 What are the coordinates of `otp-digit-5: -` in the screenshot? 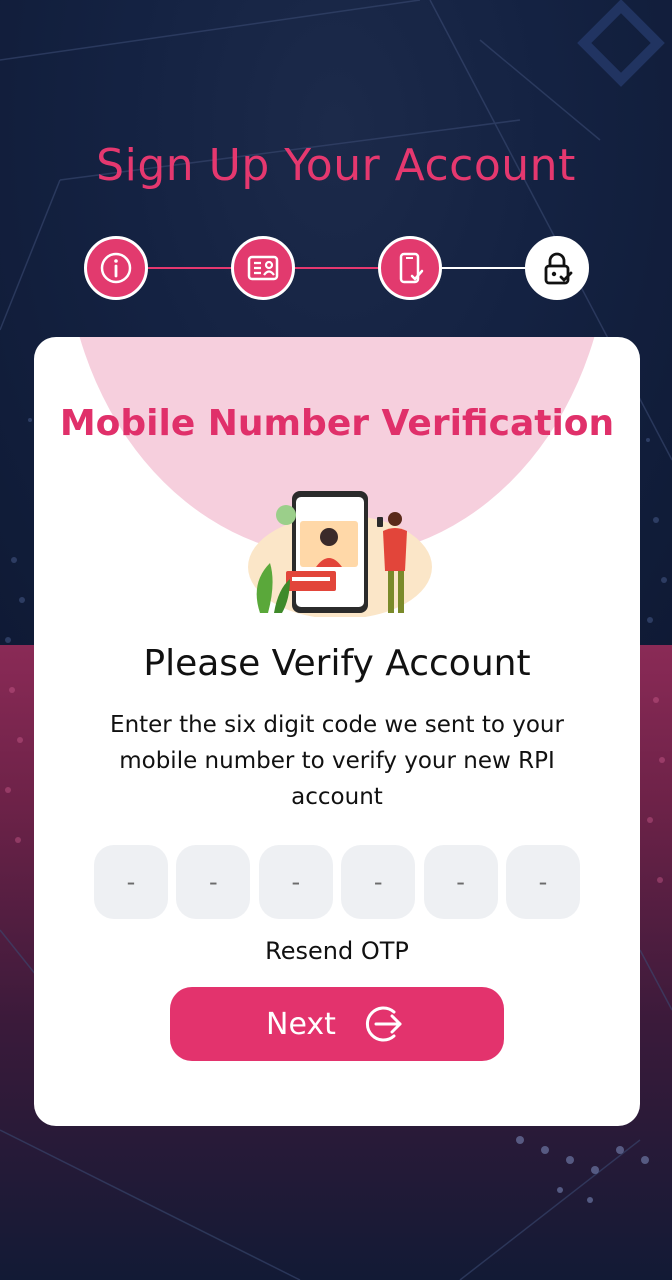 It's located at (460, 882).